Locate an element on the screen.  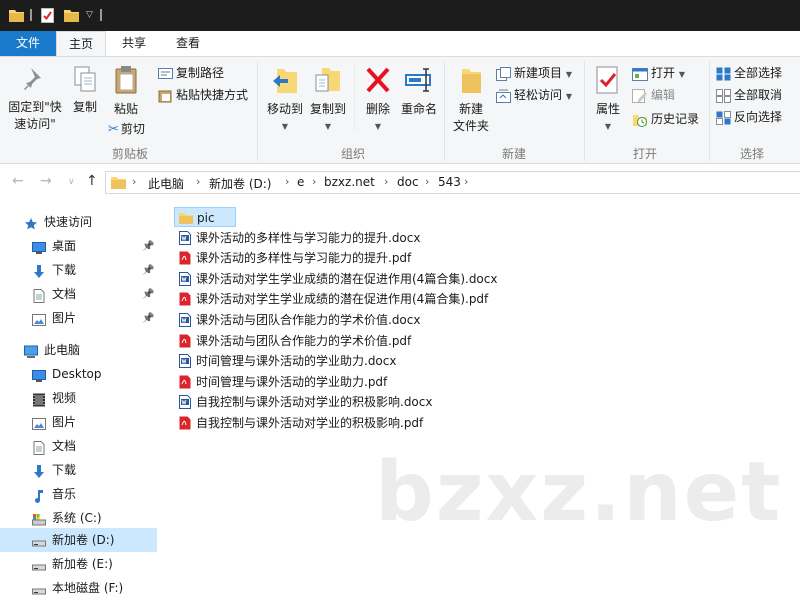
paste-shortcut-button: 粘贴快捷方式 is located at coordinates (203, 95).